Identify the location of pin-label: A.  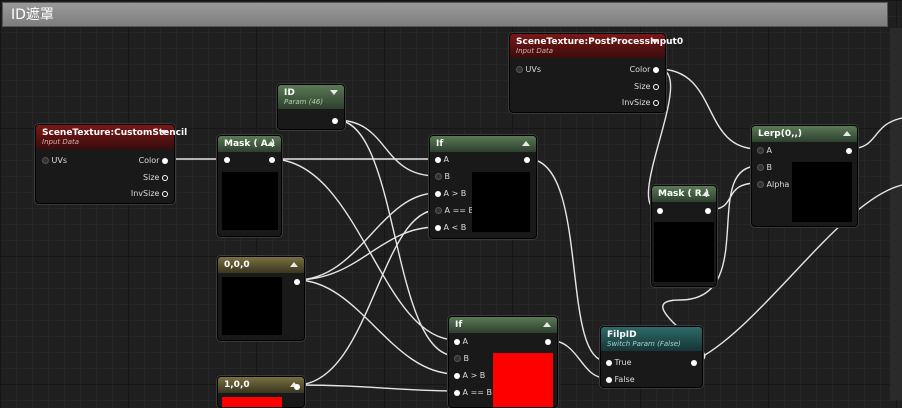
(446, 159).